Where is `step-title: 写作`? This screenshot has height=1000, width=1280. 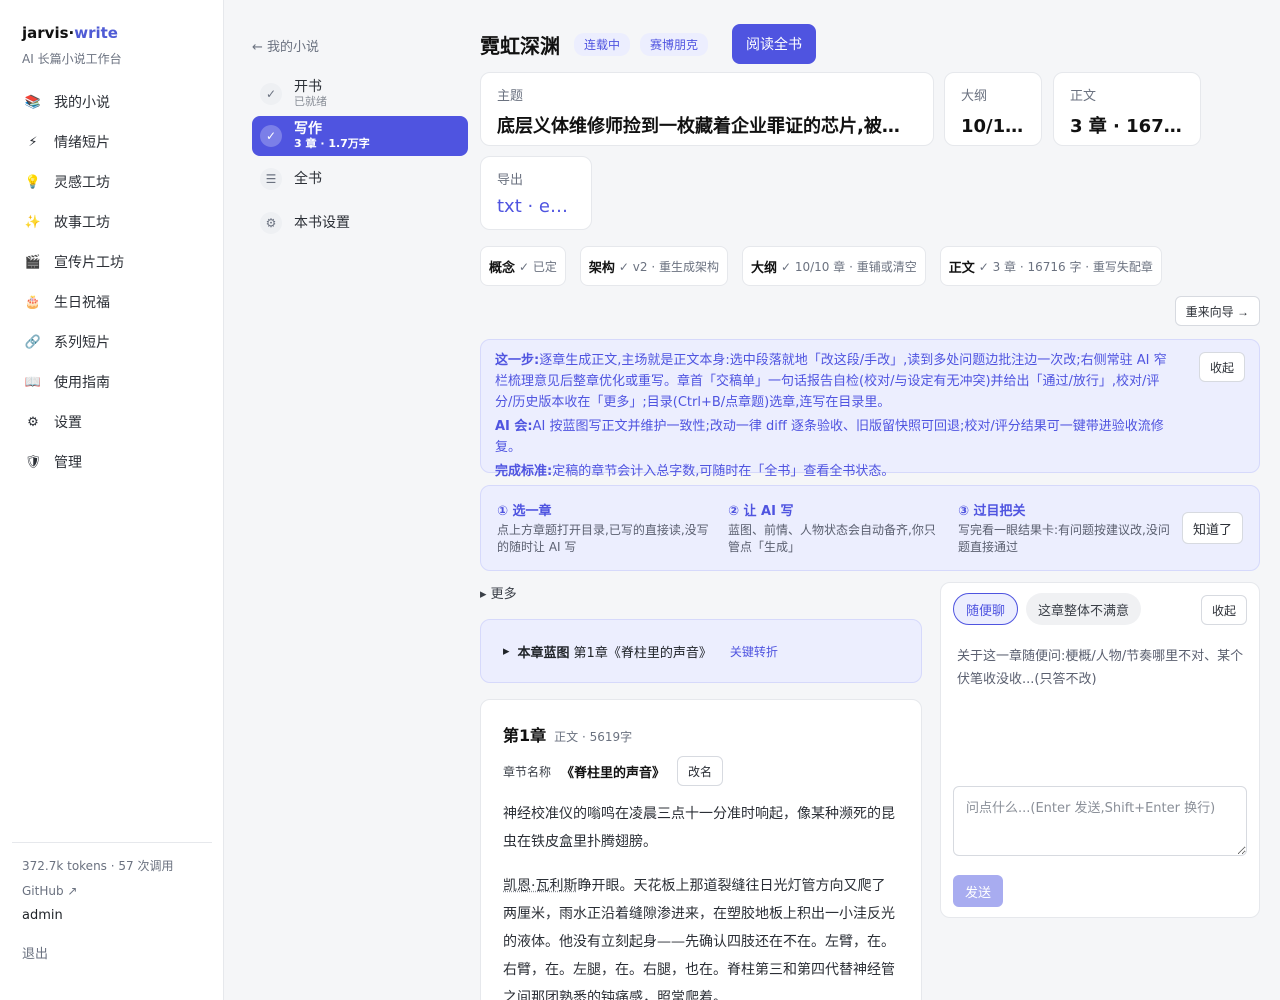
step-title: 写作 is located at coordinates (308, 129).